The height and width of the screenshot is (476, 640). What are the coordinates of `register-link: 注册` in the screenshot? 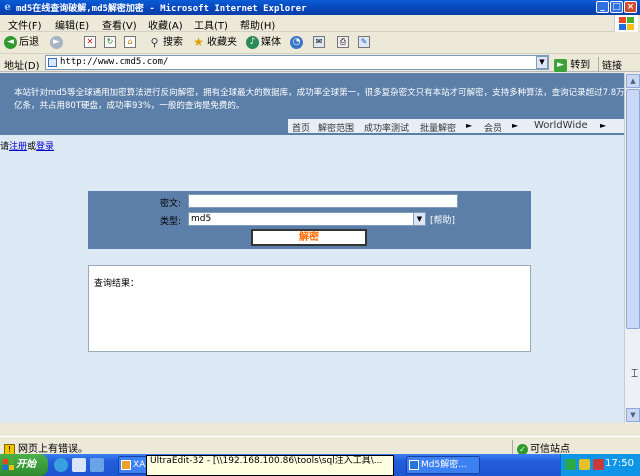 It's located at (18, 147).